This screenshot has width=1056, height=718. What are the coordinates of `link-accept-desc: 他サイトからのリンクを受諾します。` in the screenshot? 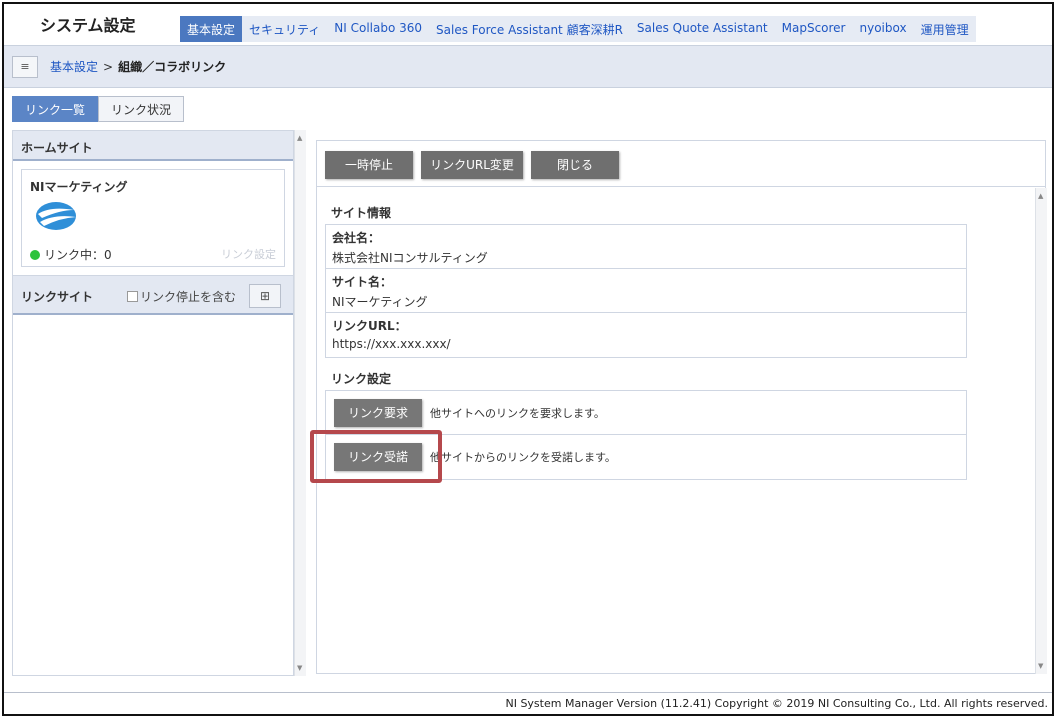 It's located at (523, 457).